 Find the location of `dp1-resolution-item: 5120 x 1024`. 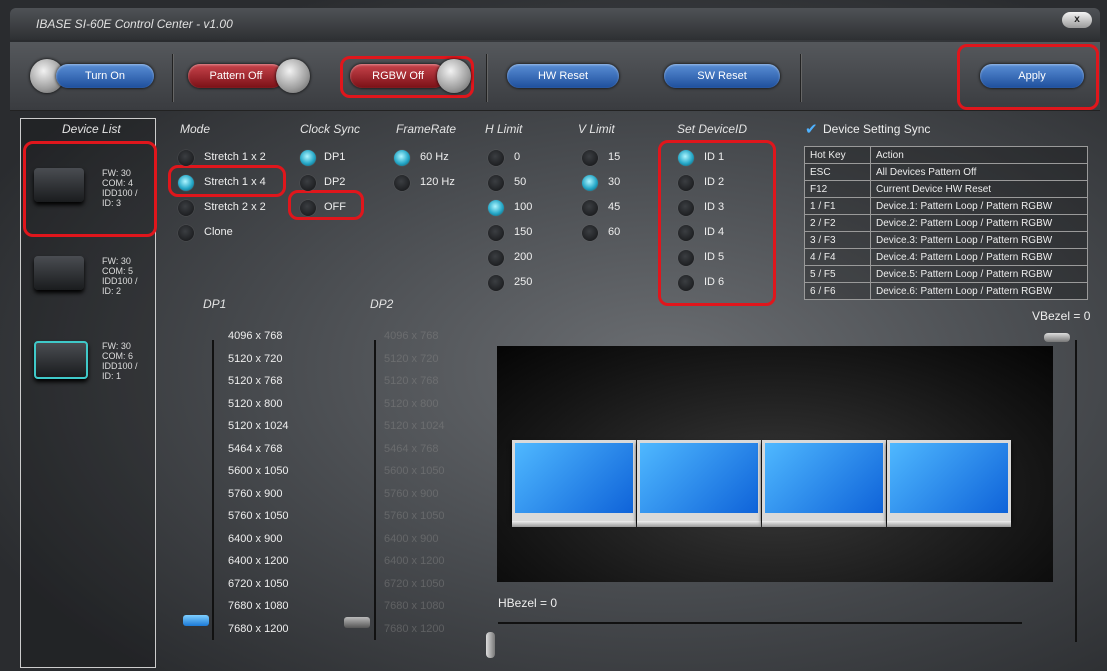

dp1-resolution-item: 5120 x 1024 is located at coordinates (258, 426).